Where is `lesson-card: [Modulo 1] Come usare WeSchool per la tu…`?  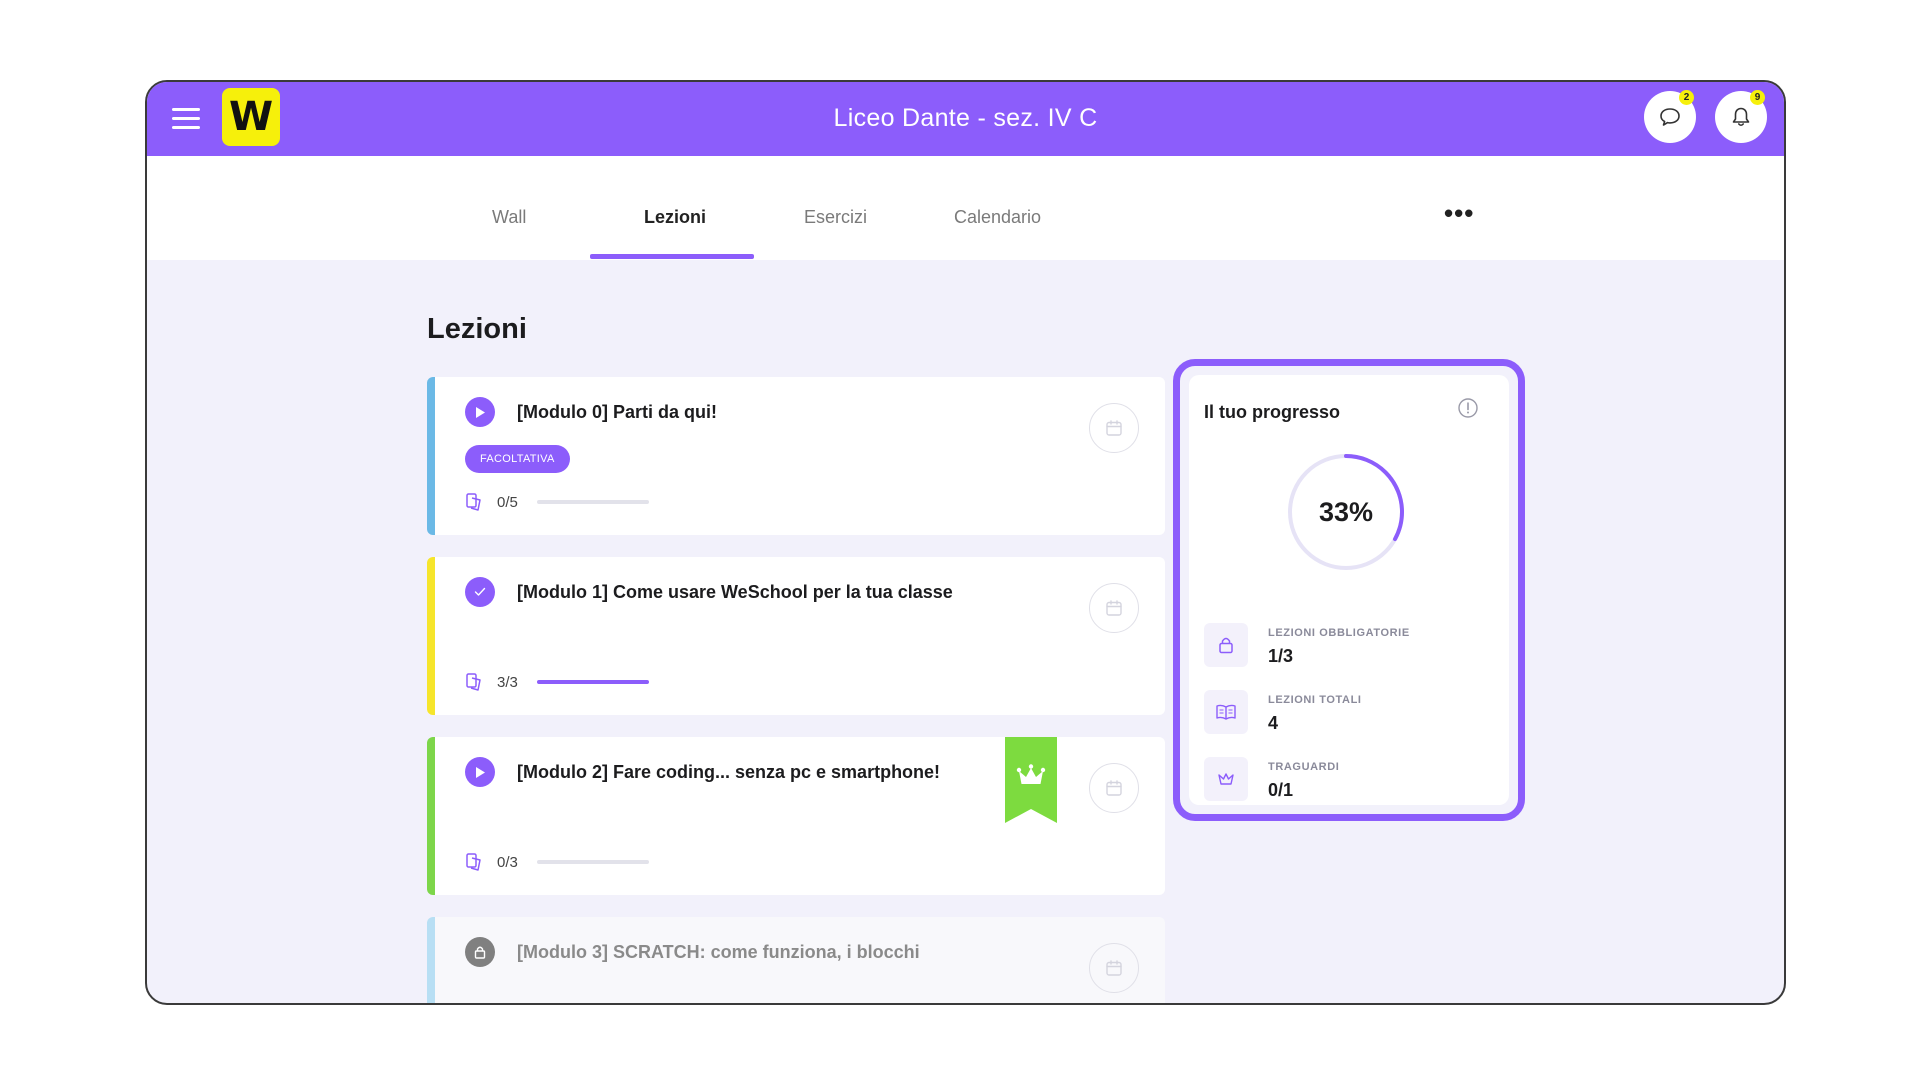 lesson-card: [Modulo 1] Come usare WeSchool per la tu… is located at coordinates (796, 636).